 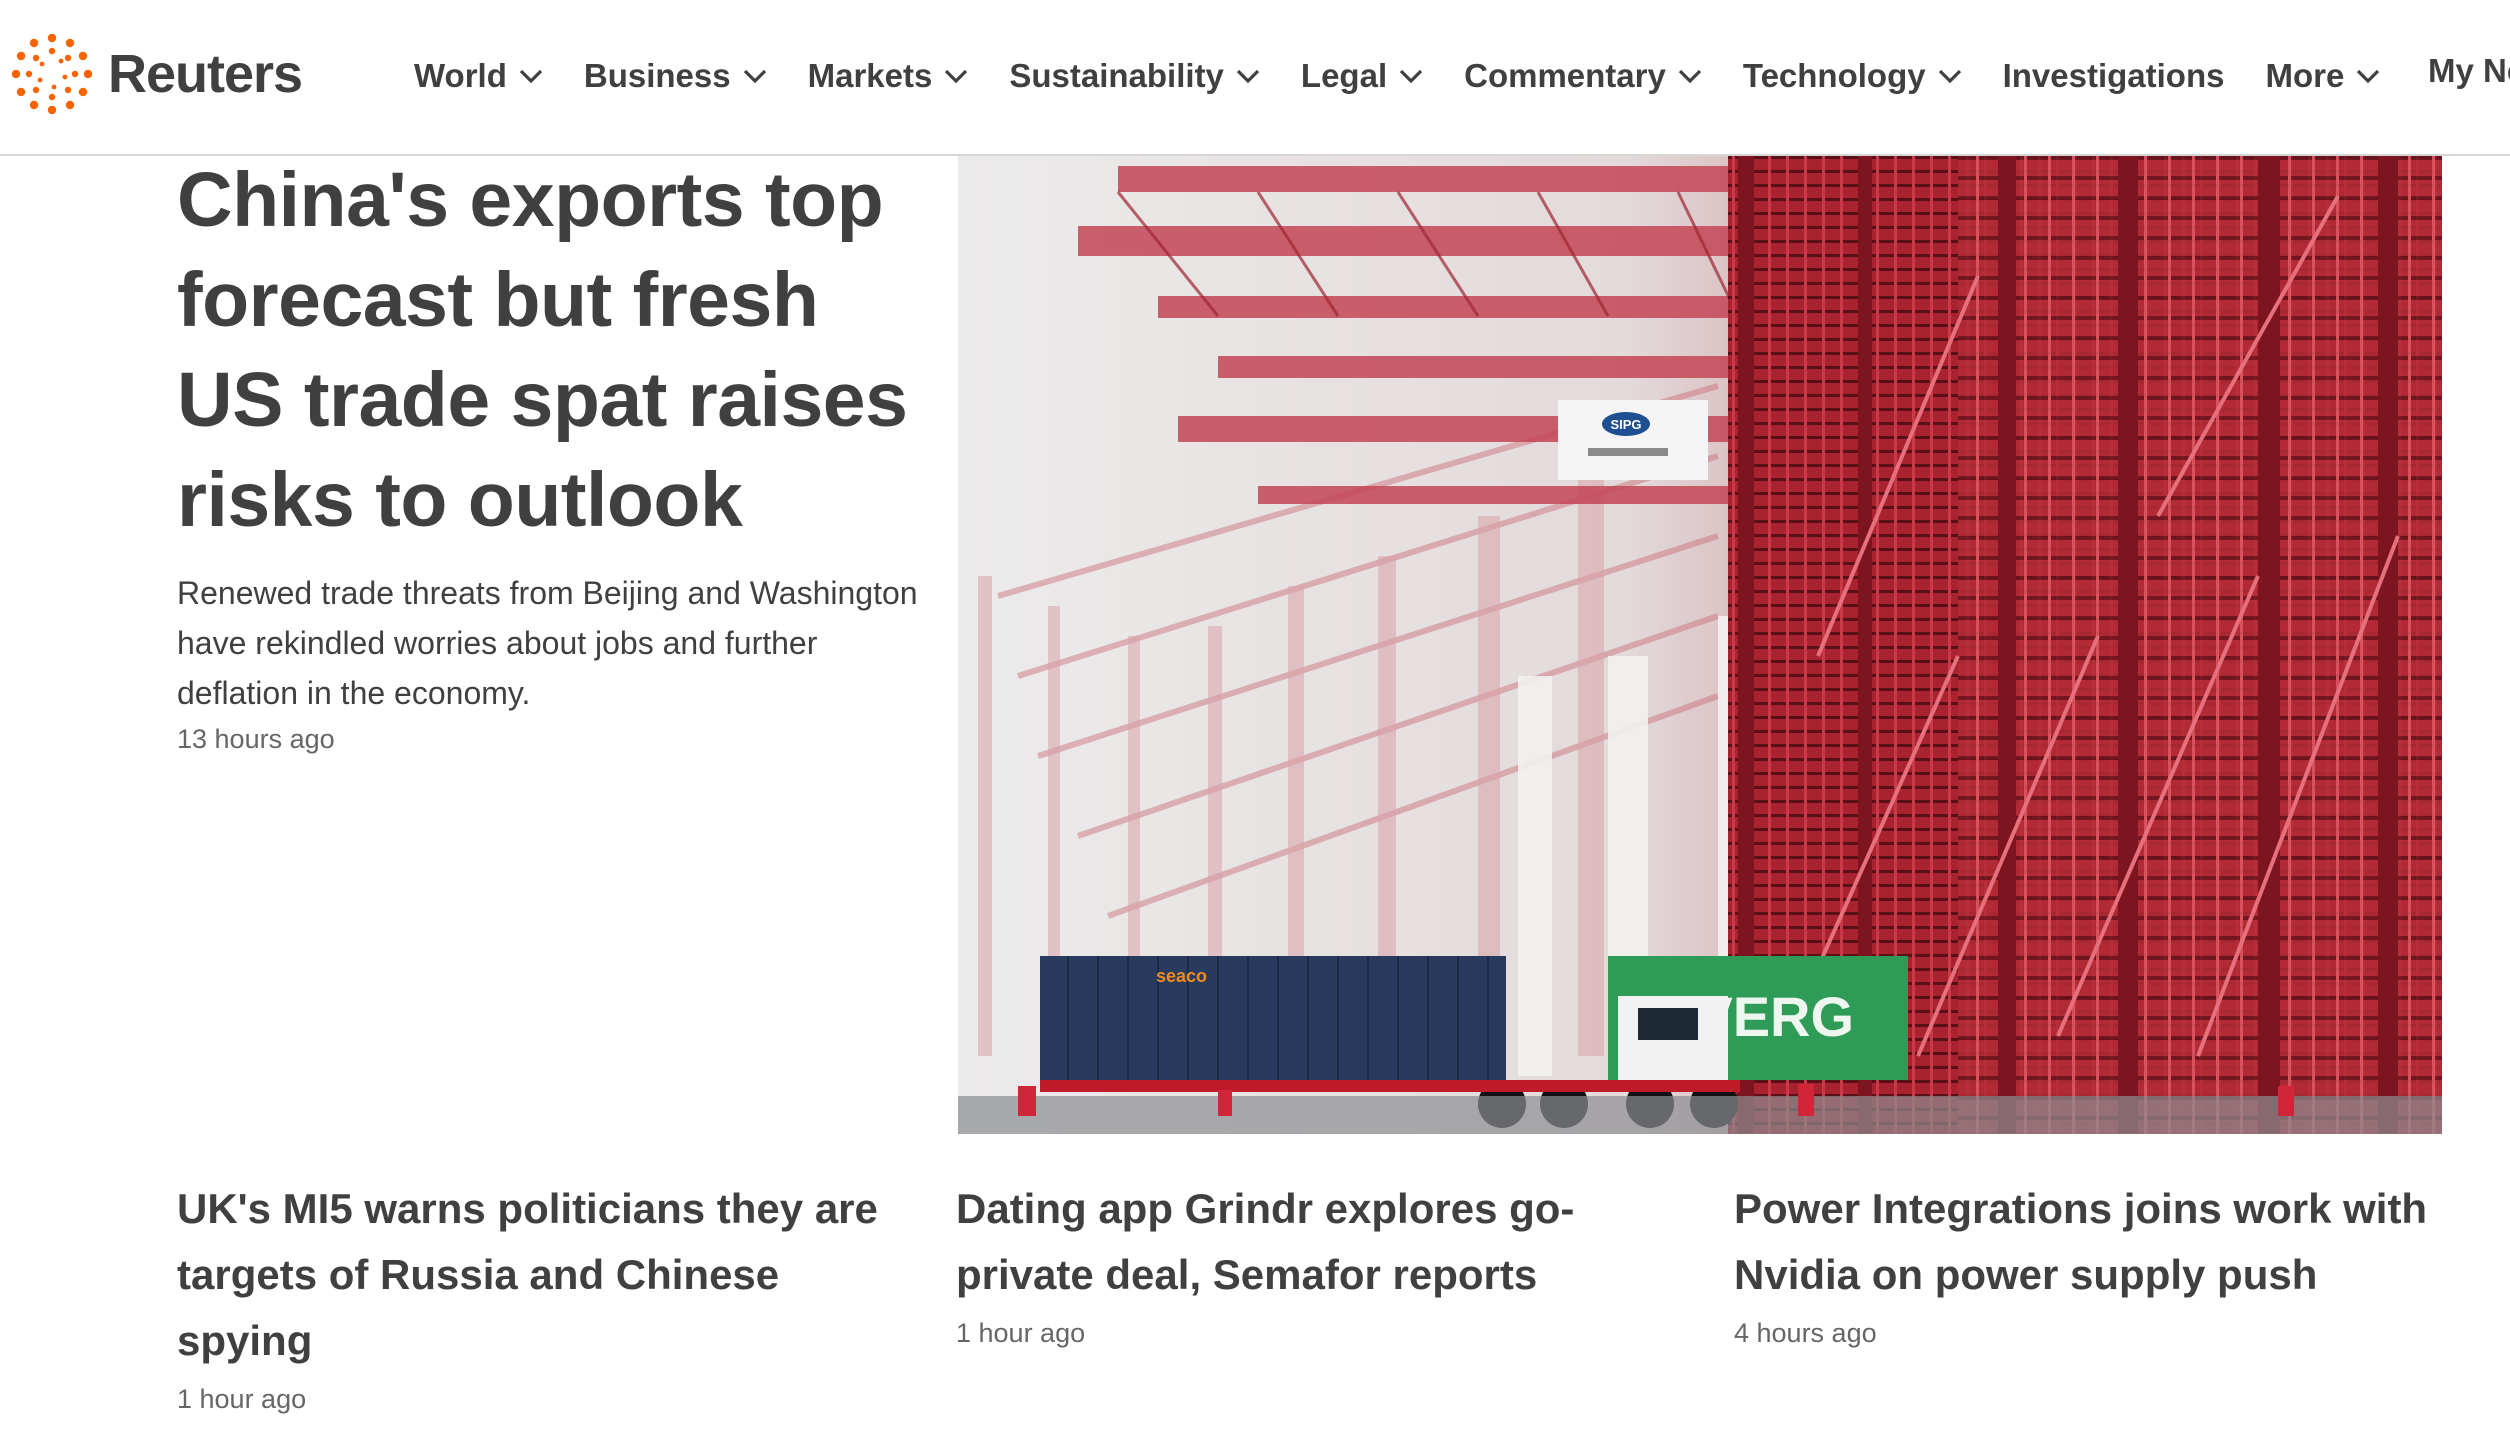 I want to click on nav-item-world: World, so click(x=478, y=76).